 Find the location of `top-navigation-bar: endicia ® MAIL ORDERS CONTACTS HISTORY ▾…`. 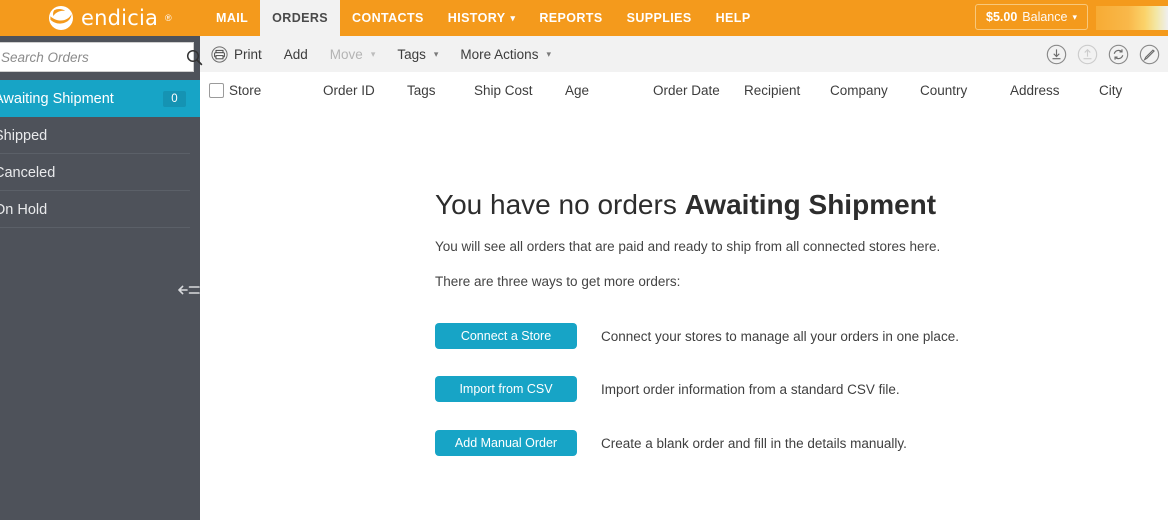

top-navigation-bar: endicia ® MAIL ORDERS CONTACTS HISTORY ▾… is located at coordinates (584, 18).